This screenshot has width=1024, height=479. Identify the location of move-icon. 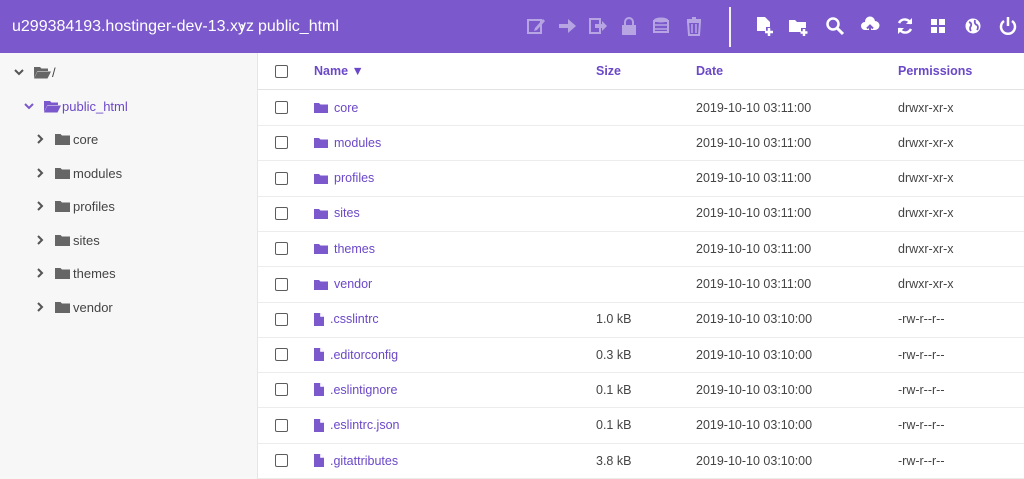
(567, 26).